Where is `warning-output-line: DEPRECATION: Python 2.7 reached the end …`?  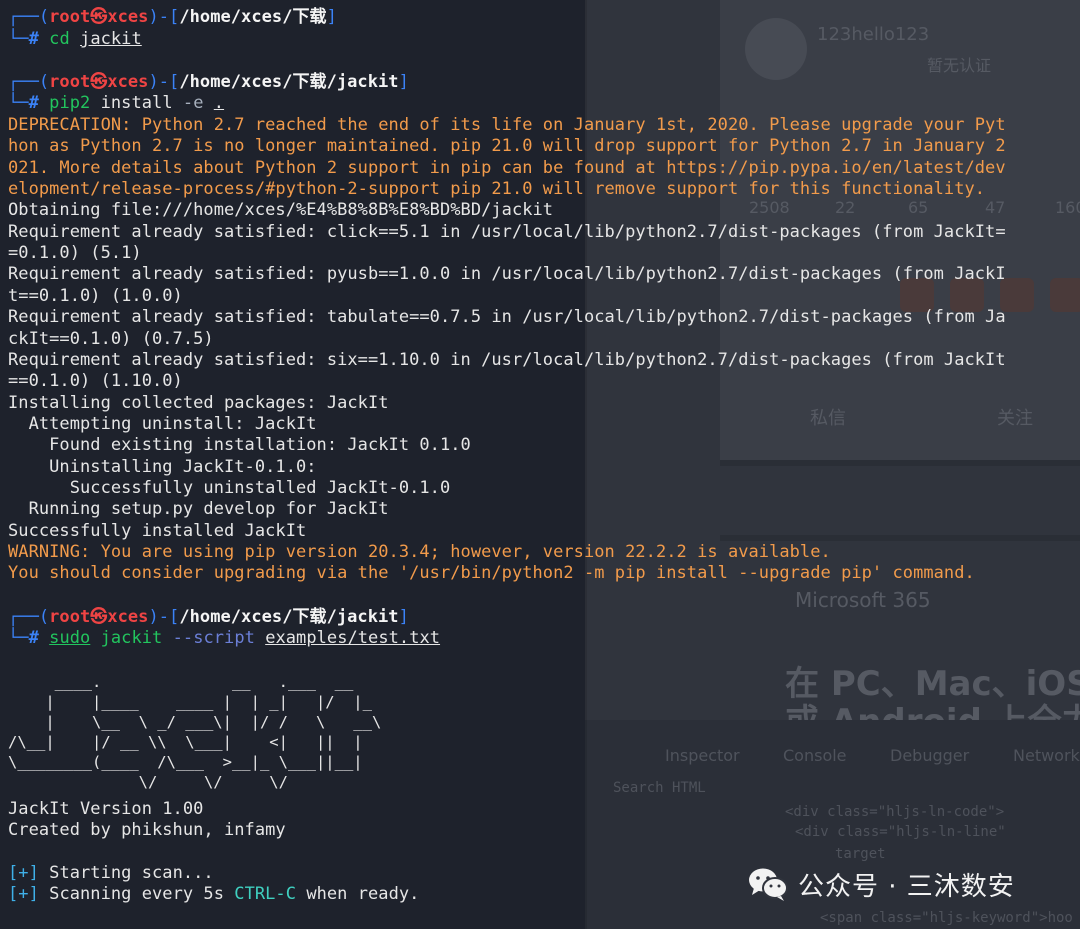
warning-output-line: DEPRECATION: Python 2.7 reached the end … is located at coordinates (507, 125).